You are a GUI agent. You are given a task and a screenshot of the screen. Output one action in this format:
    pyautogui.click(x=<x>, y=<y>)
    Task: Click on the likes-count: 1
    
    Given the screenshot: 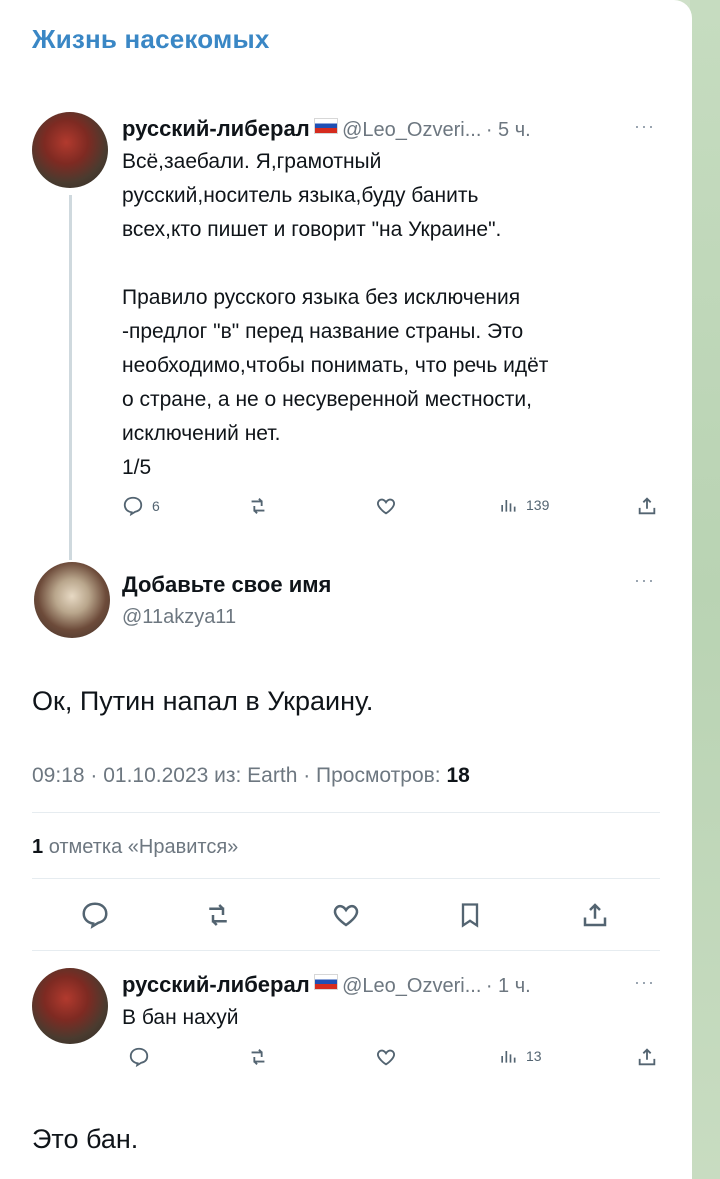 What is the action you would take?
    pyautogui.click(x=38, y=847)
    